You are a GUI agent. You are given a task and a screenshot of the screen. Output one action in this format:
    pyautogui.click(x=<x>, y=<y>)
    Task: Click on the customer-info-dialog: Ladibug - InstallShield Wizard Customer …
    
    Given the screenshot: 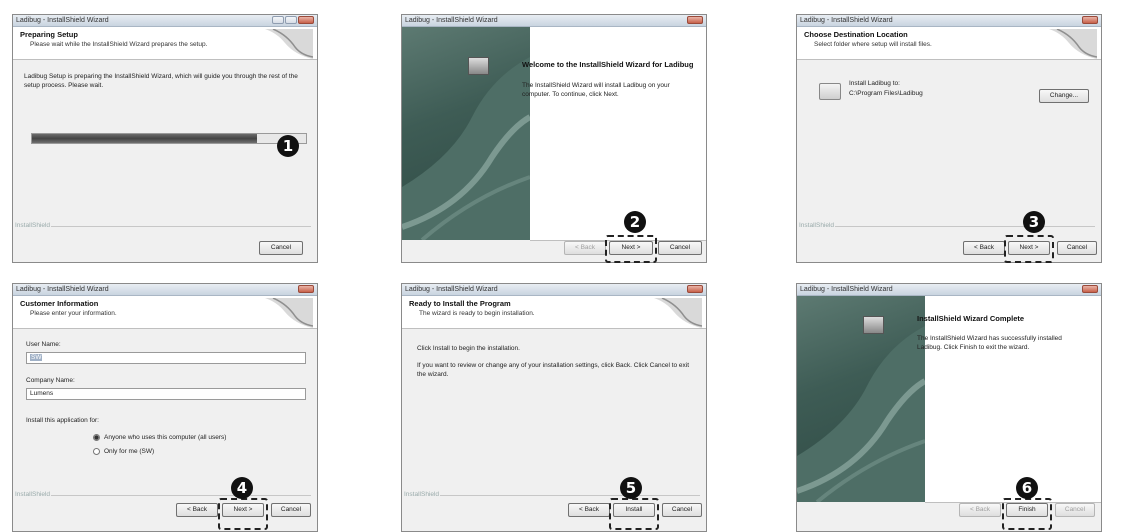 What is the action you would take?
    pyautogui.click(x=165, y=407)
    